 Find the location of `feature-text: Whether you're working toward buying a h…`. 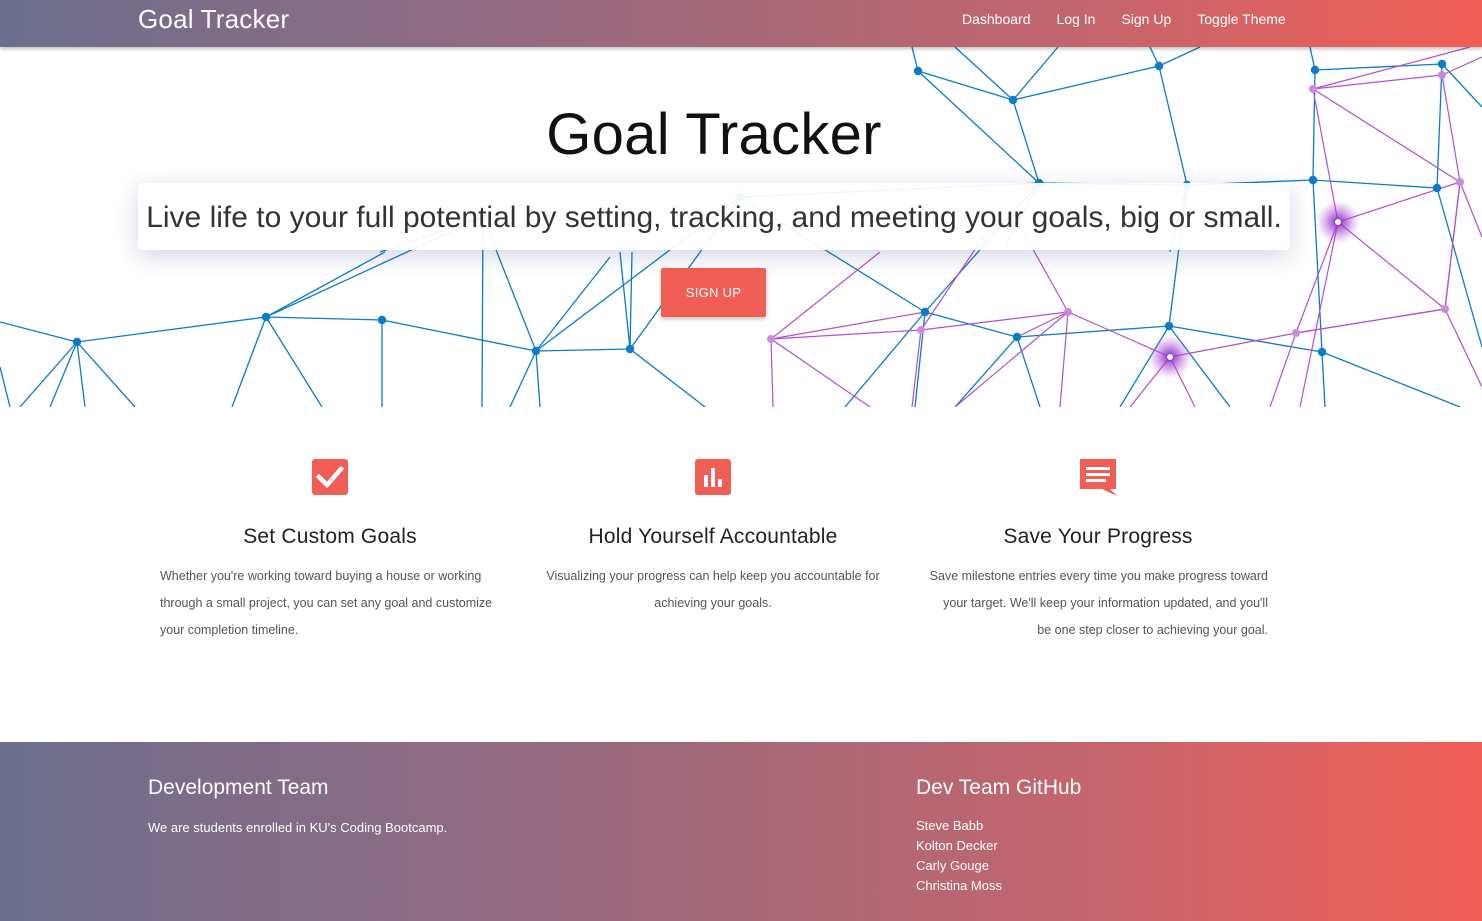

feature-text: Whether you're working toward buying a h… is located at coordinates (326, 603).